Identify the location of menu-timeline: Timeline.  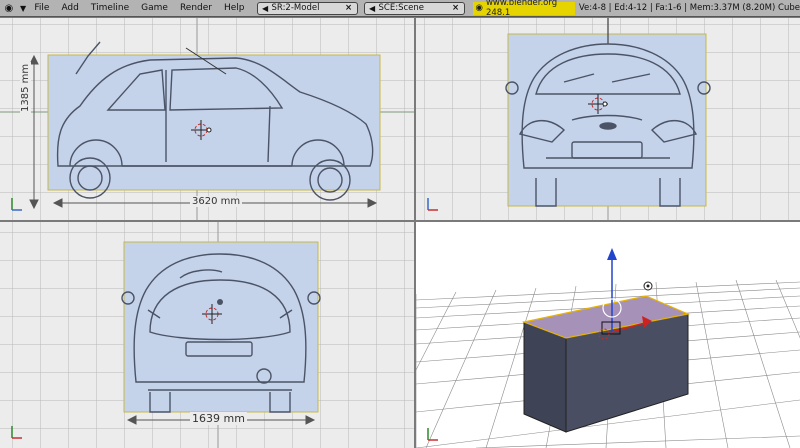
(110, 8).